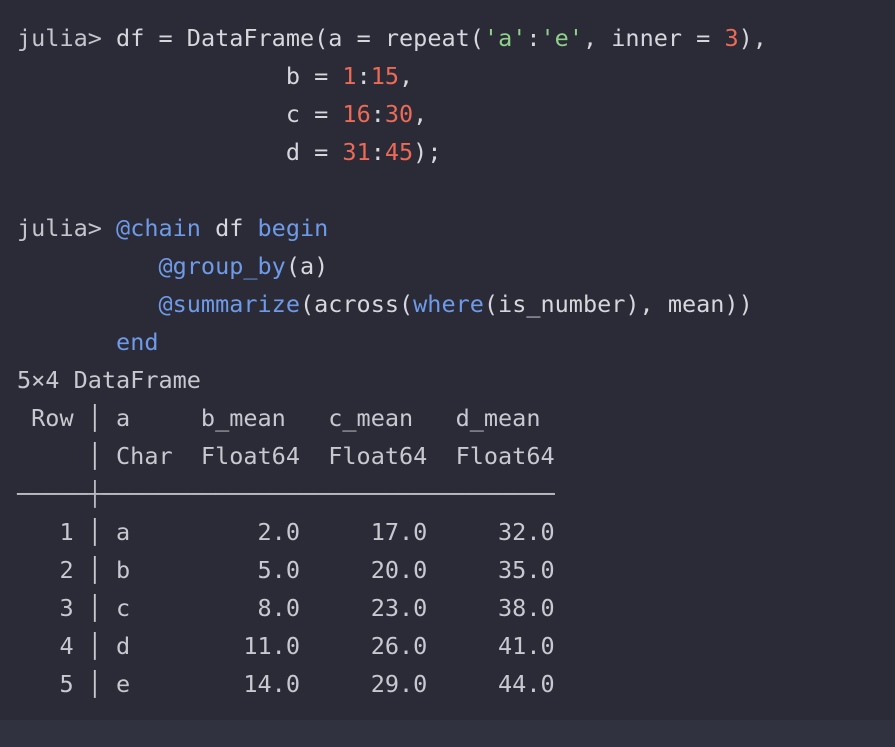  I want to click on number-literal: 45, so click(399, 152).